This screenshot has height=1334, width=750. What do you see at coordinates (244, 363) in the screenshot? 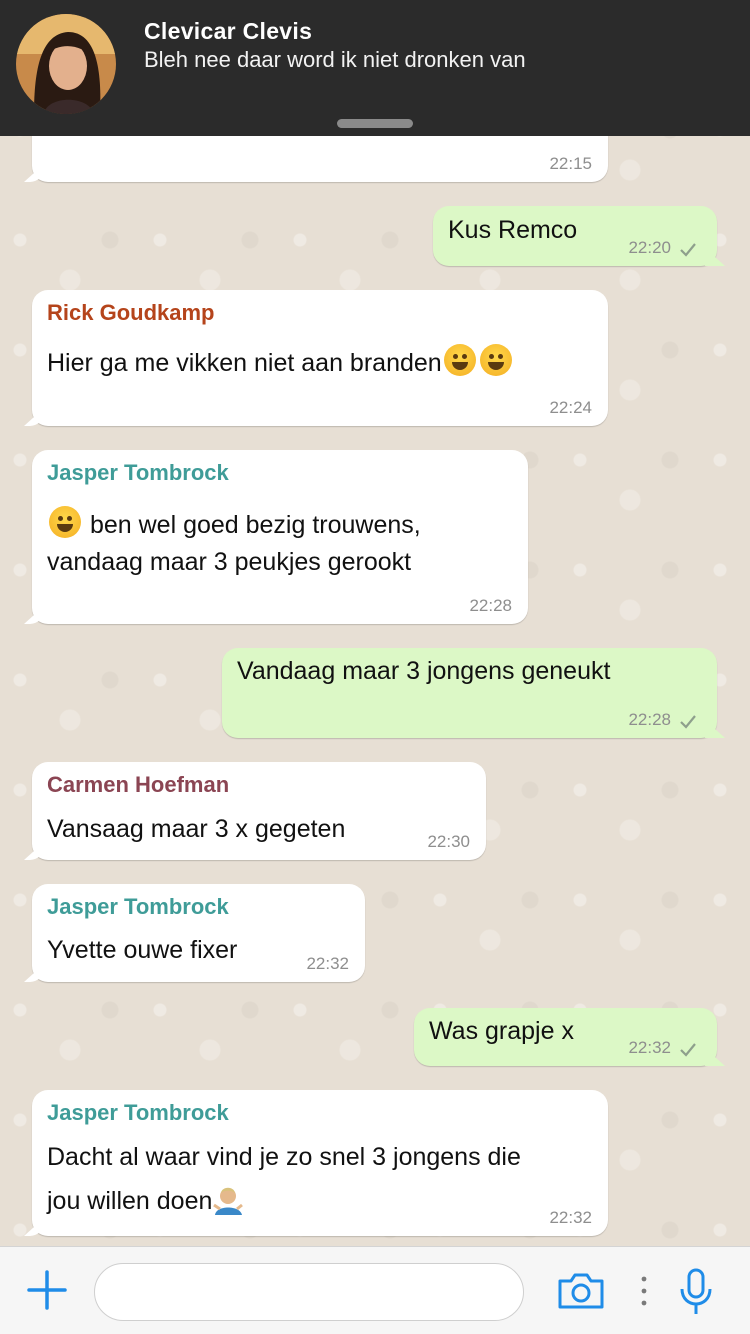
I see `message-text-body: Hier ga me vikken niet aan branden` at bounding box center [244, 363].